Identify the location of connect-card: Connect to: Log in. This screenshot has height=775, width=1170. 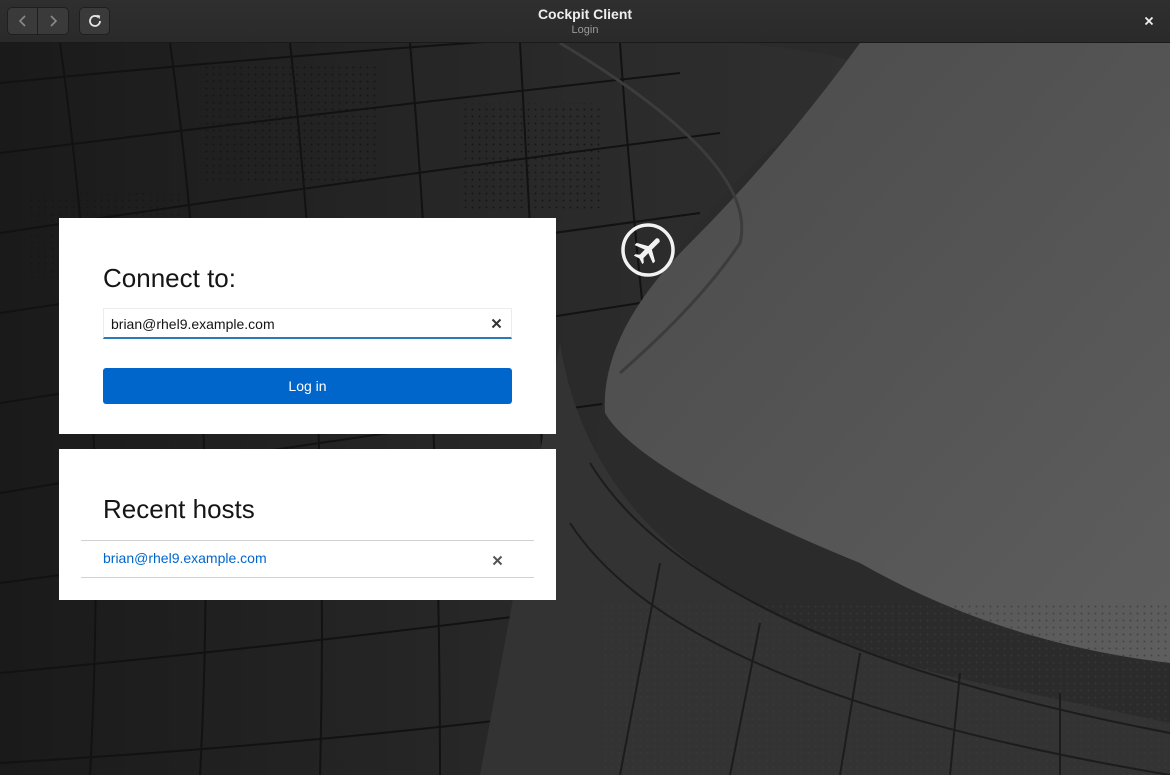
(307, 326).